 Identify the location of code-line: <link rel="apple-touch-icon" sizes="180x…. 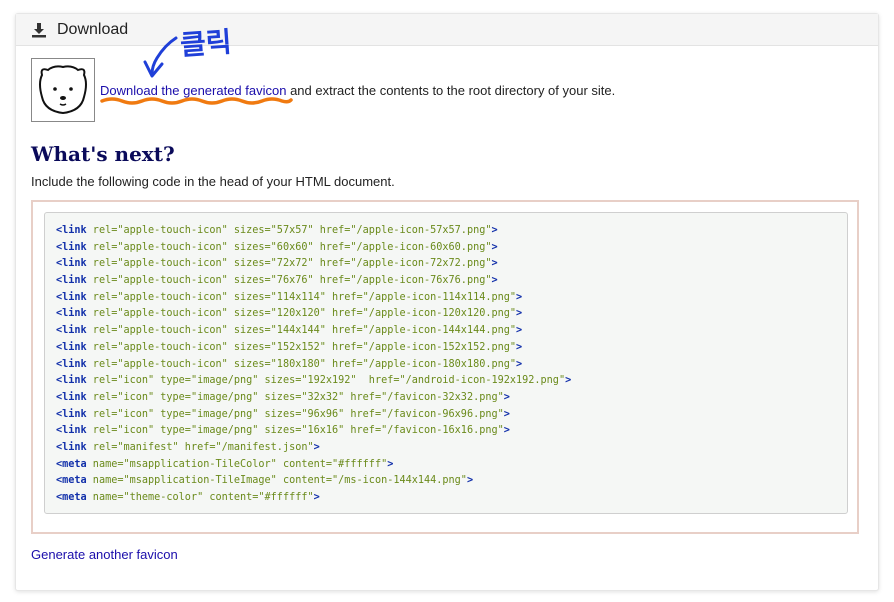
(289, 364).